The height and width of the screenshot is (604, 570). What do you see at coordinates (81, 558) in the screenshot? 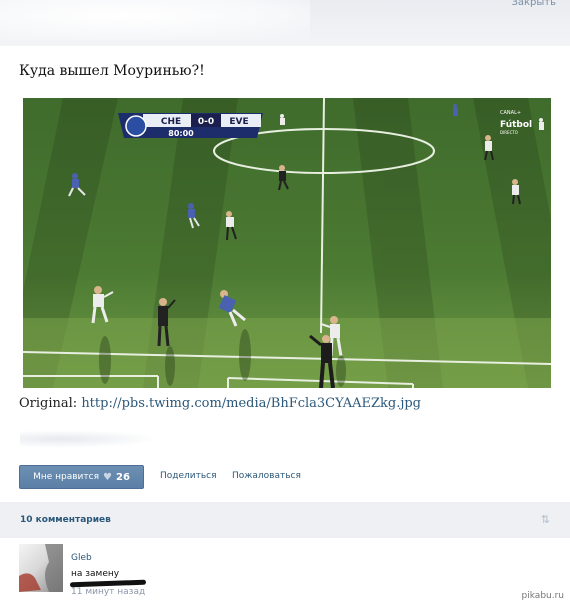
I see `comment-author: Gleb` at bounding box center [81, 558].